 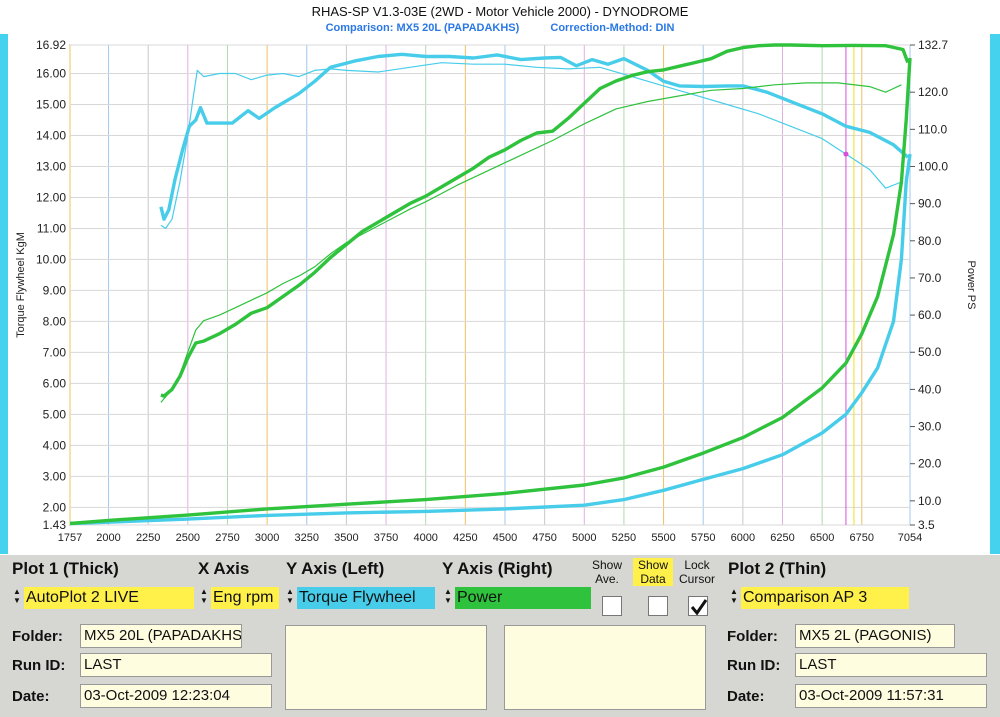 I want to click on y-left-spinner-icon: ▲ ▼, so click(x=290, y=598).